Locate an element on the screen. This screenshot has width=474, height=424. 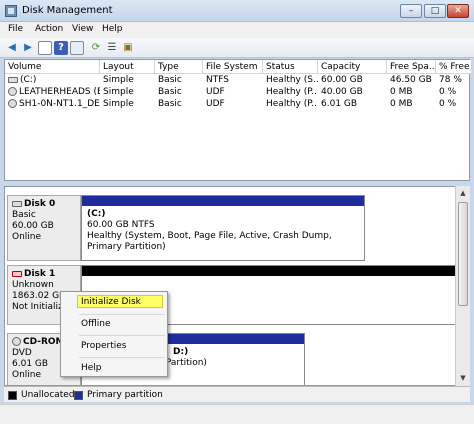
properties-icon: ☰ is located at coordinates (112, 48).